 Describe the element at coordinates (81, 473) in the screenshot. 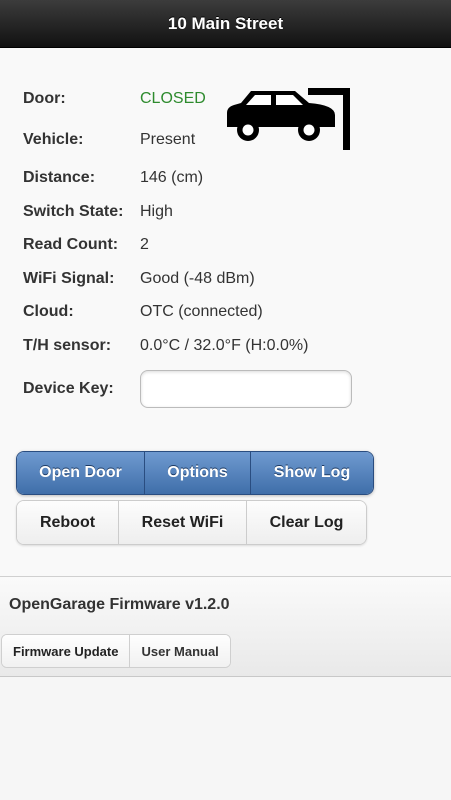

I see `open-door-button: Open Door` at that location.